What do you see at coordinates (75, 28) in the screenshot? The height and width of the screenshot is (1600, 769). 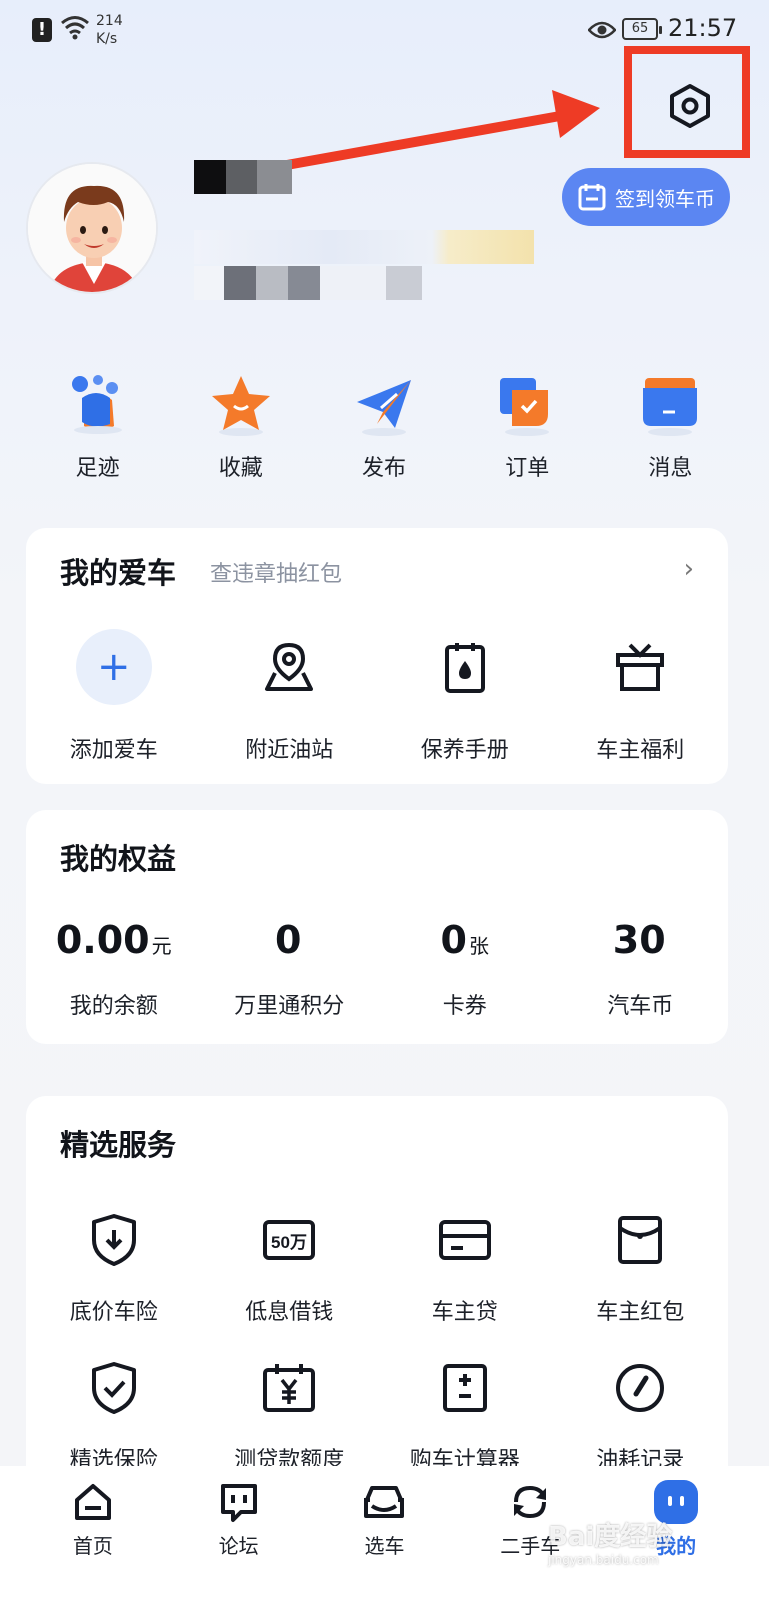 I see `wifi-icon` at bounding box center [75, 28].